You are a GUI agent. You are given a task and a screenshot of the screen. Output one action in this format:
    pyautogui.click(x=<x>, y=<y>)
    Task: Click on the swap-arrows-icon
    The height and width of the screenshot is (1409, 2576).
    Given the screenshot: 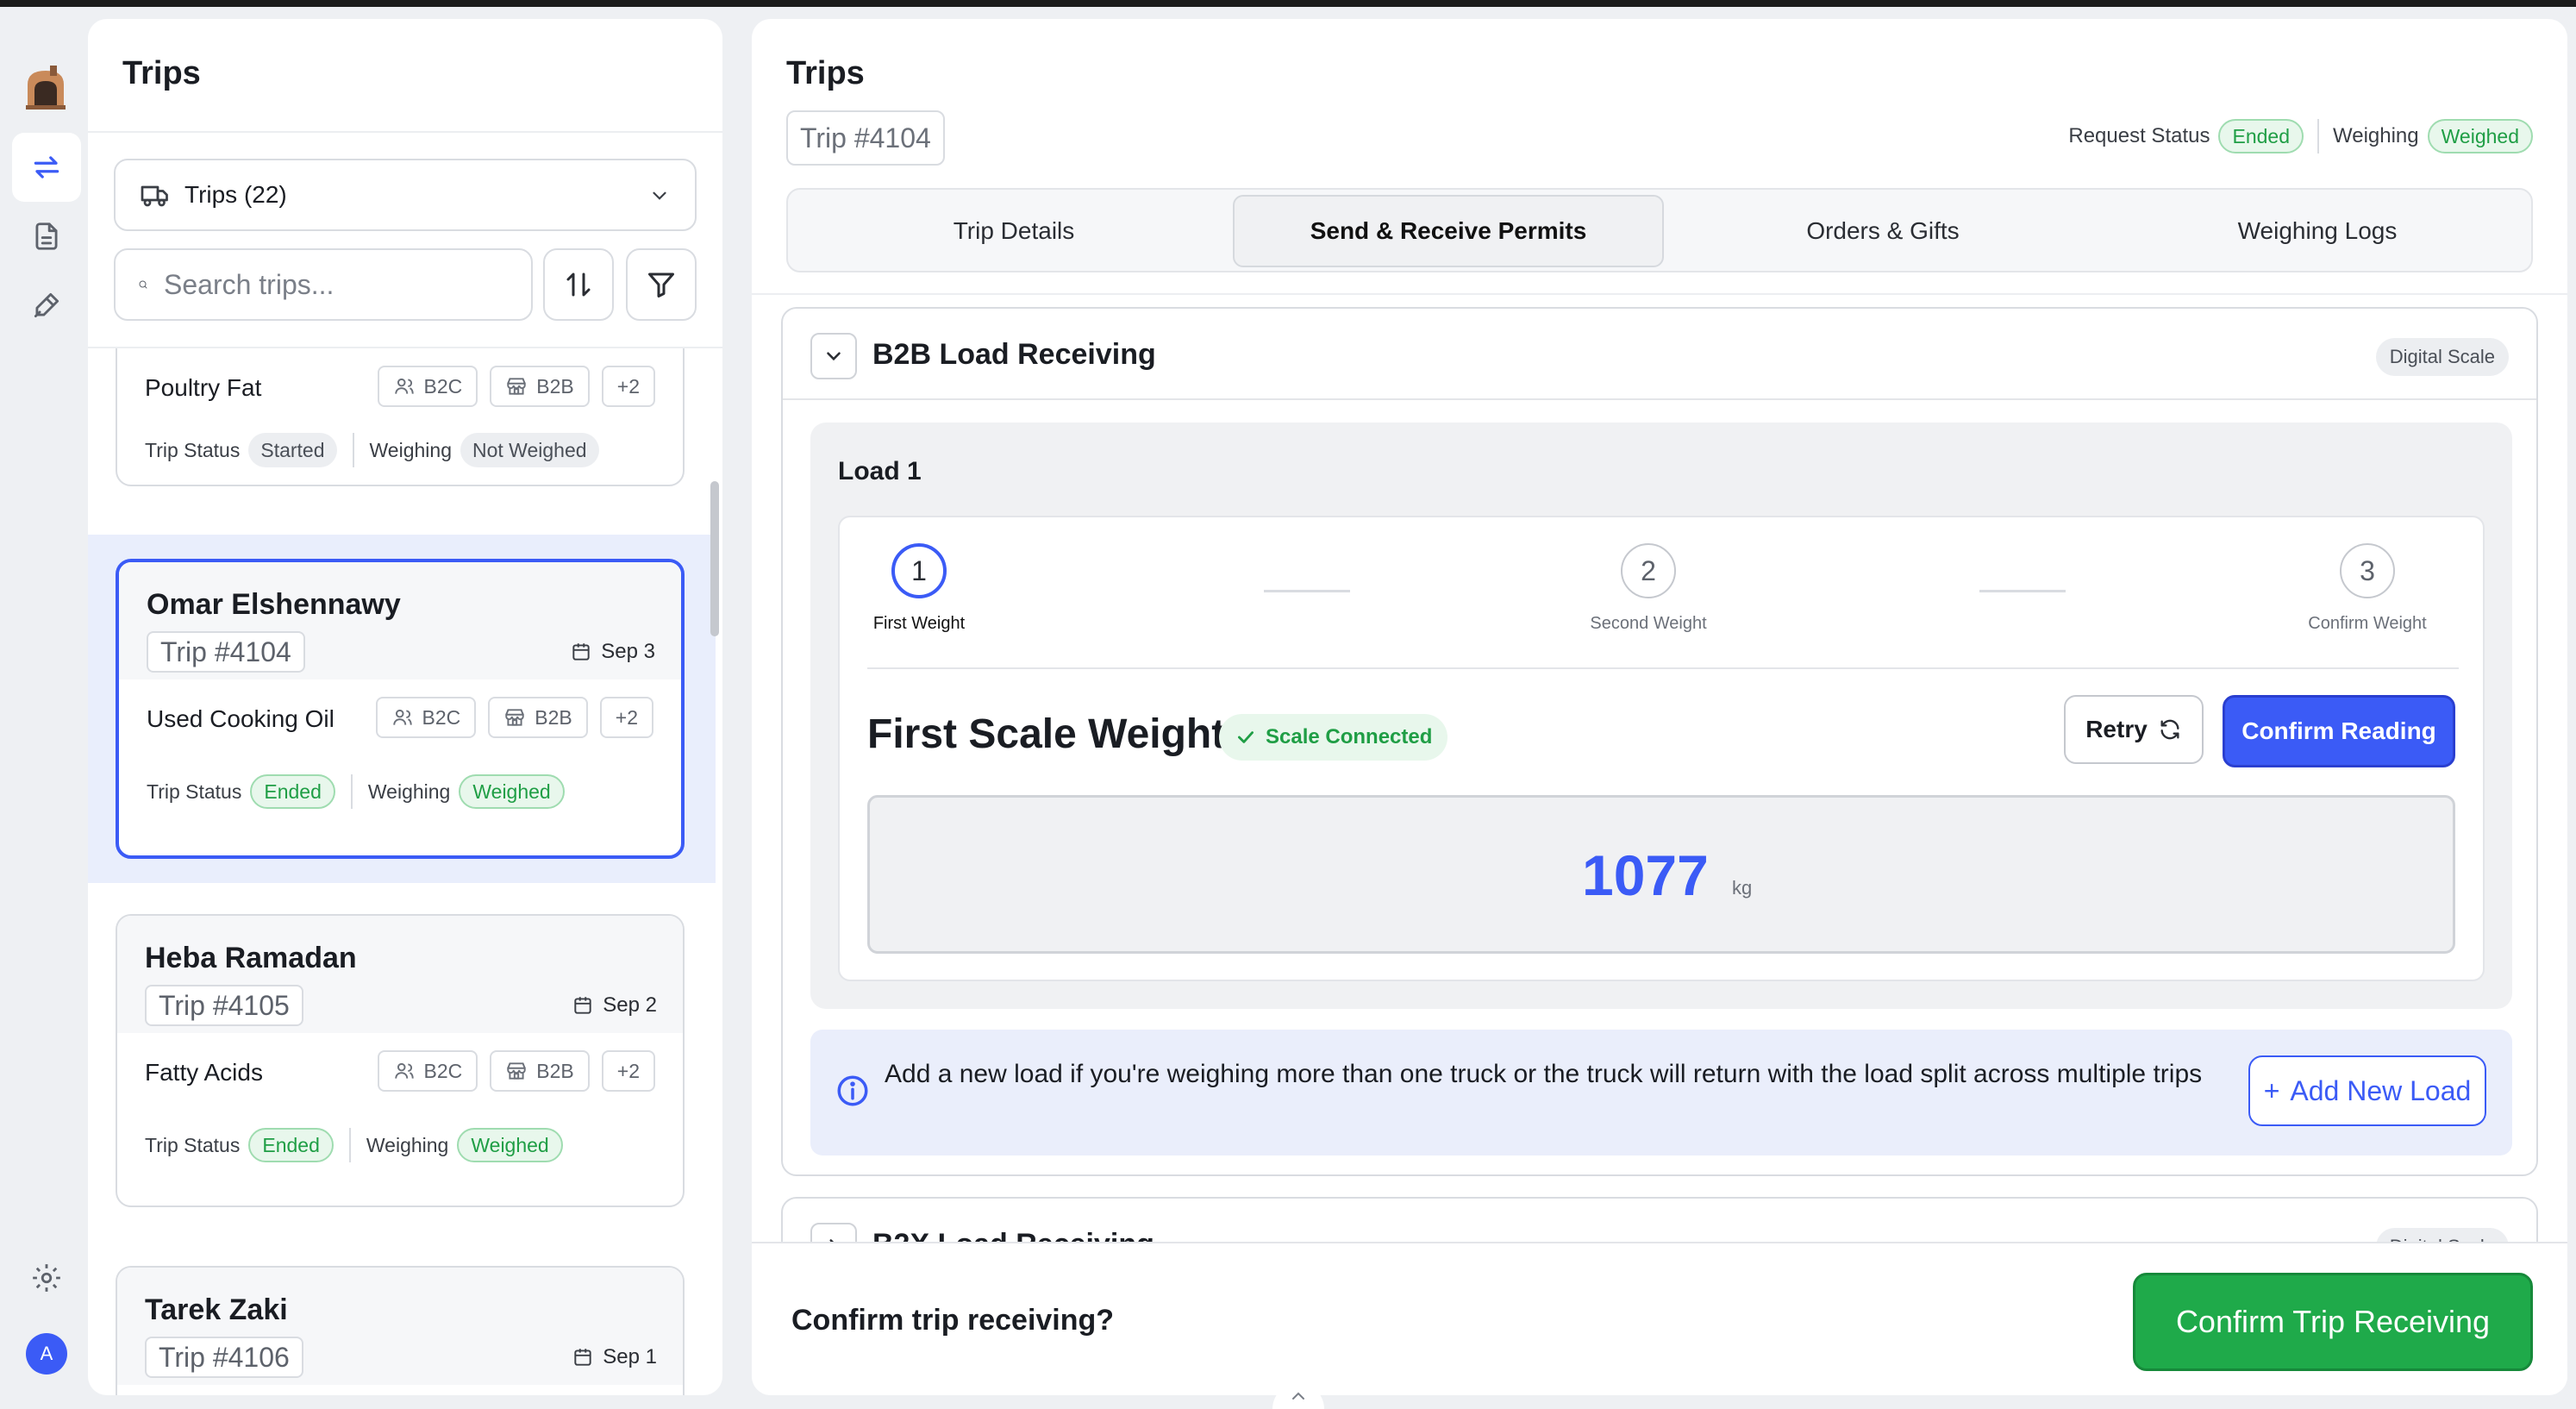 What is the action you would take?
    pyautogui.click(x=46, y=167)
    